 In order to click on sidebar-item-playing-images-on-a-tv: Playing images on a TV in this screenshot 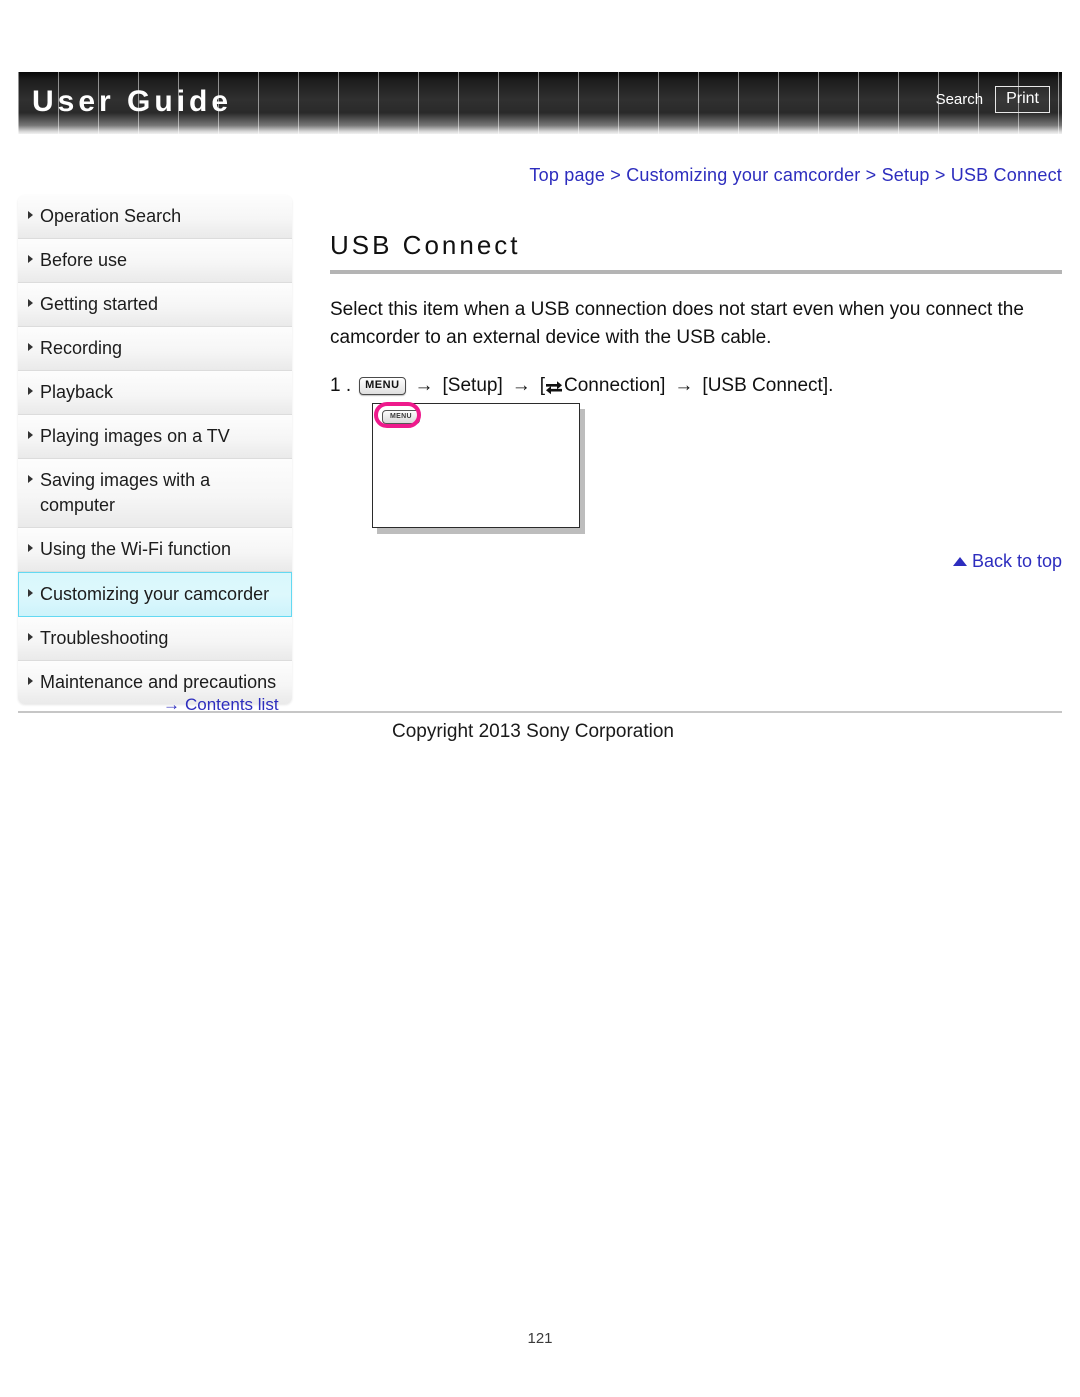, I will do `click(155, 437)`.